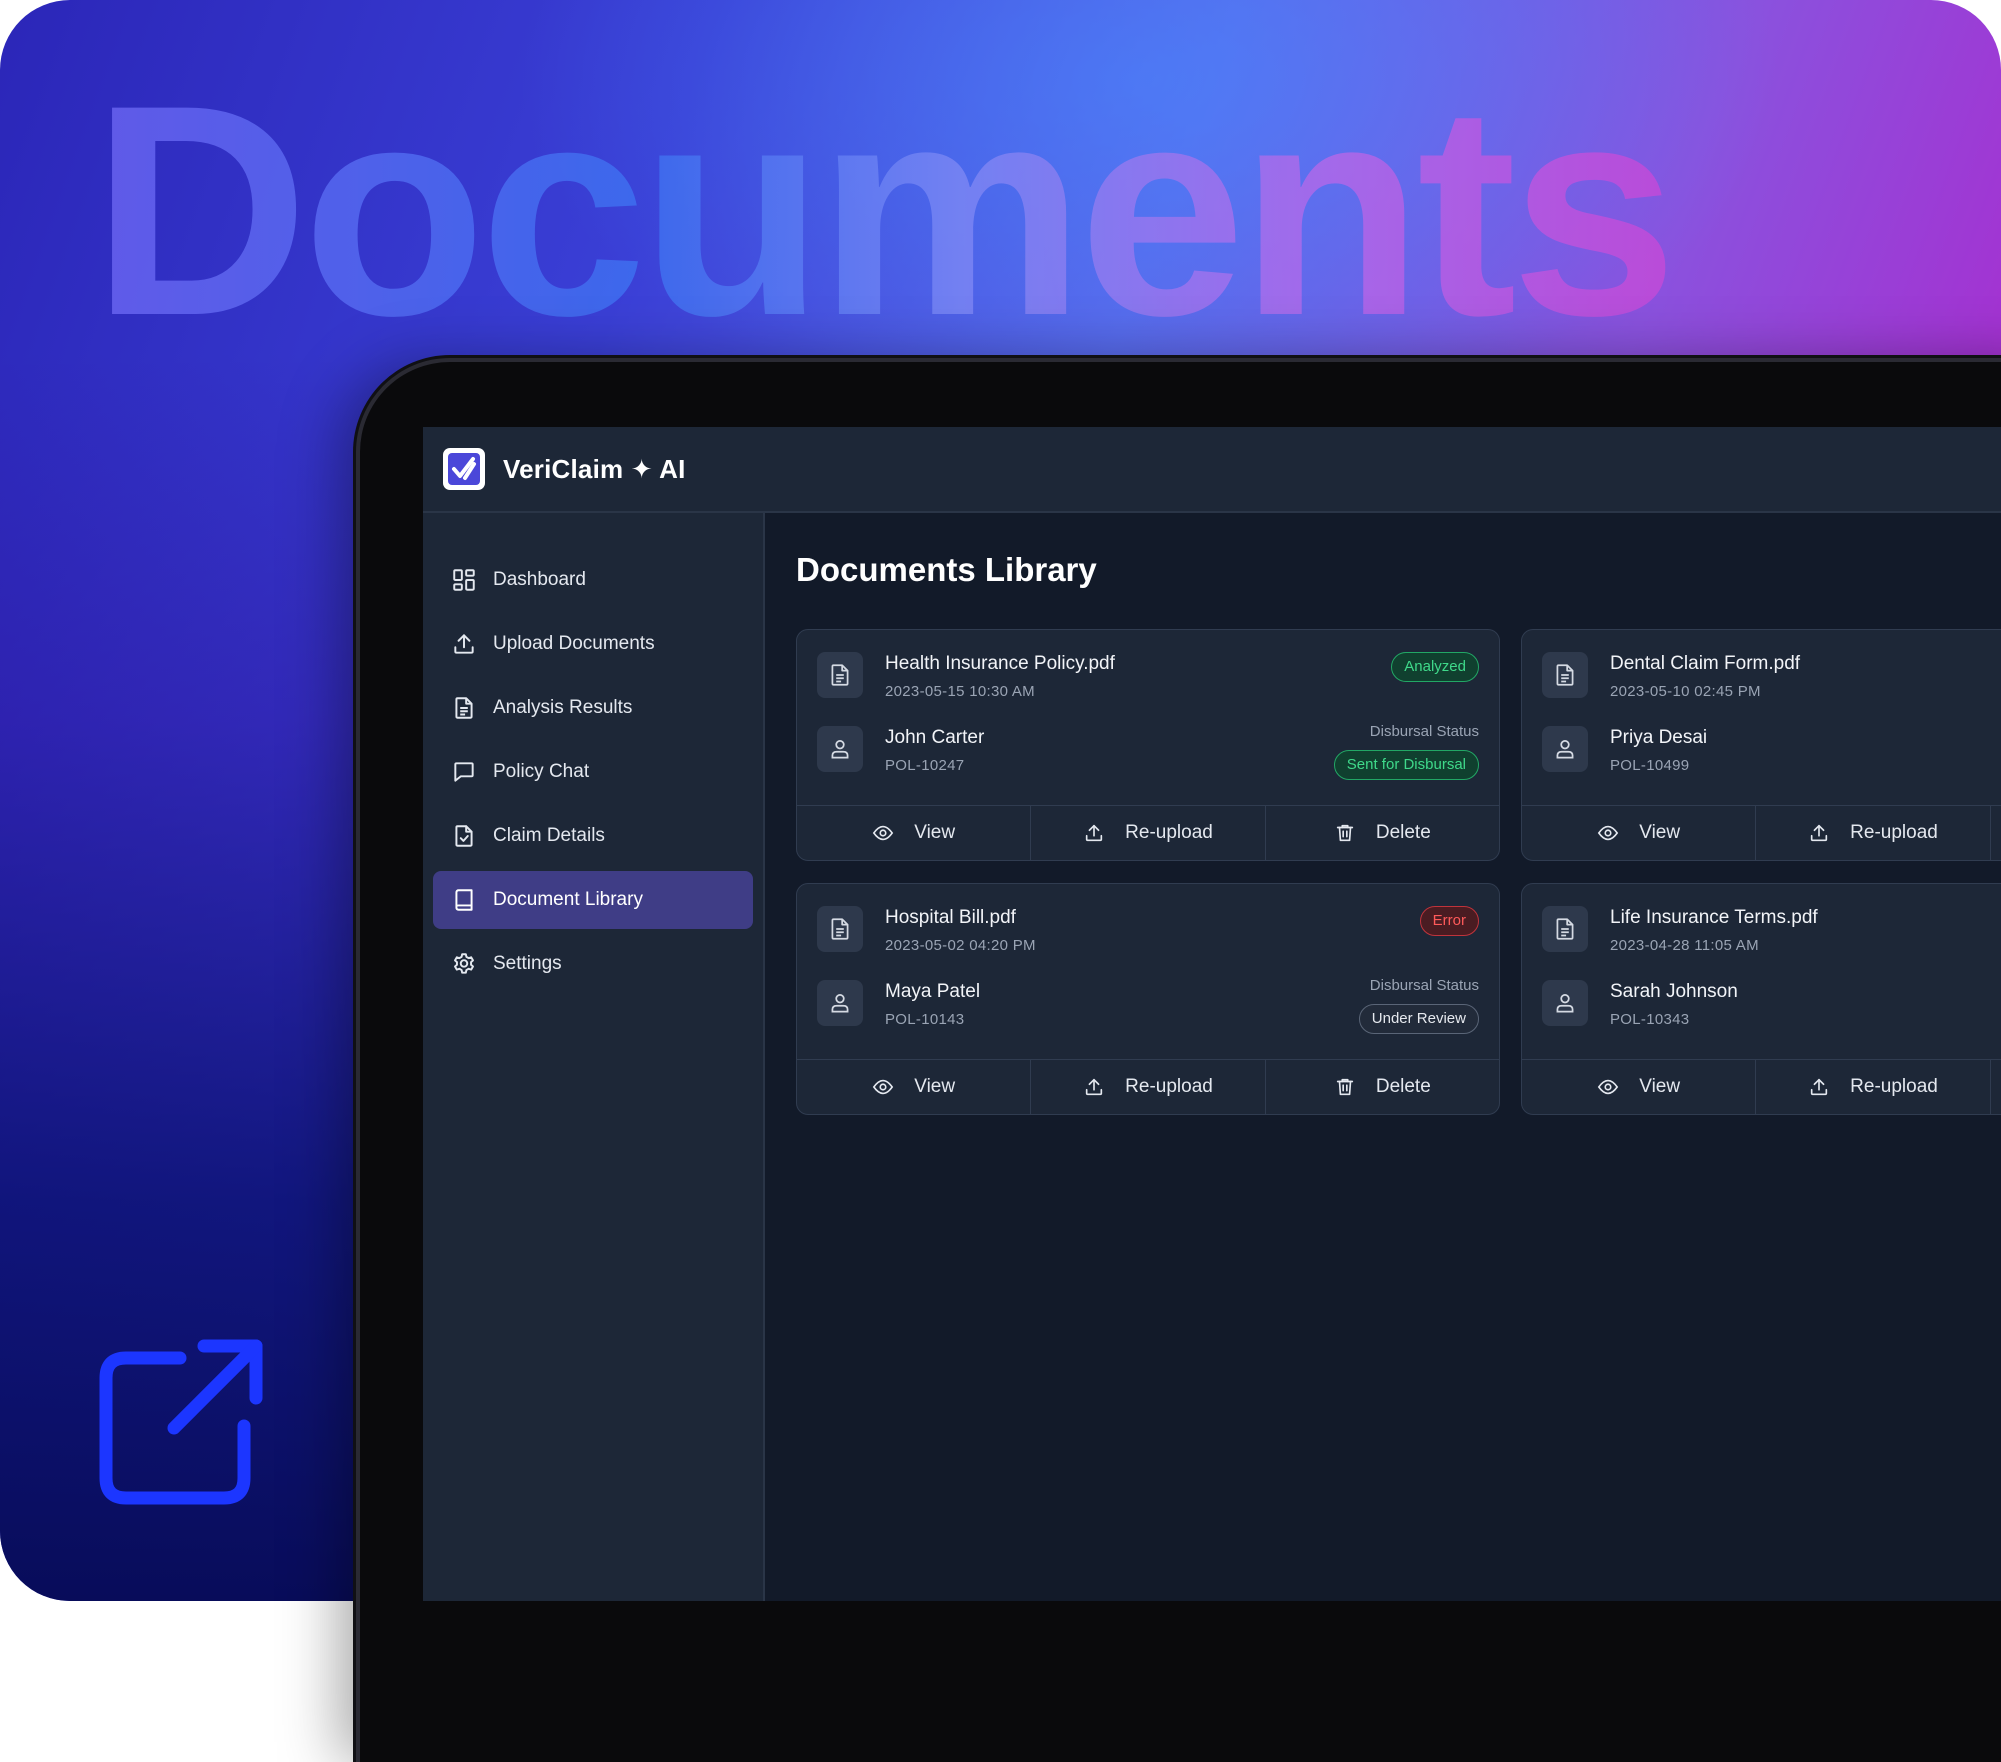 This screenshot has width=2001, height=1762. I want to click on document-name: Life Insurance Terms.pdf, so click(1714, 918).